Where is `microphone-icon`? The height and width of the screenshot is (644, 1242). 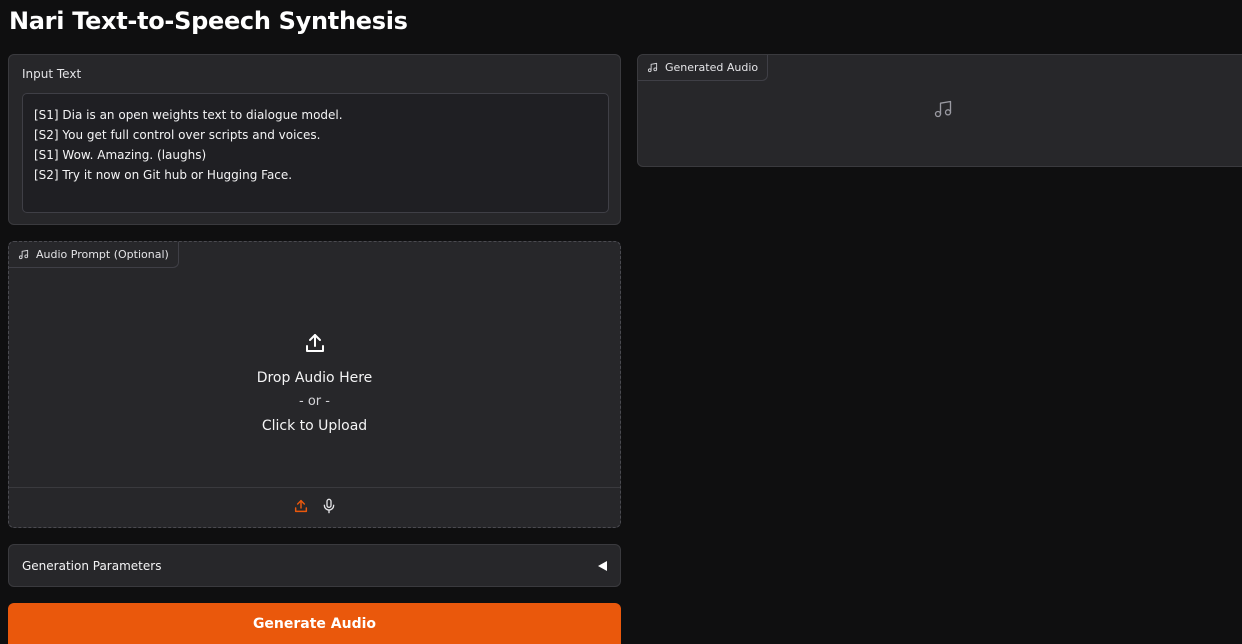
microphone-icon is located at coordinates (329, 508).